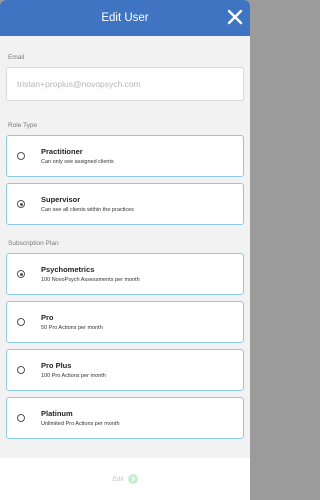  Describe the element at coordinates (68, 269) in the screenshot. I see `option-title: Psychometrics` at that location.